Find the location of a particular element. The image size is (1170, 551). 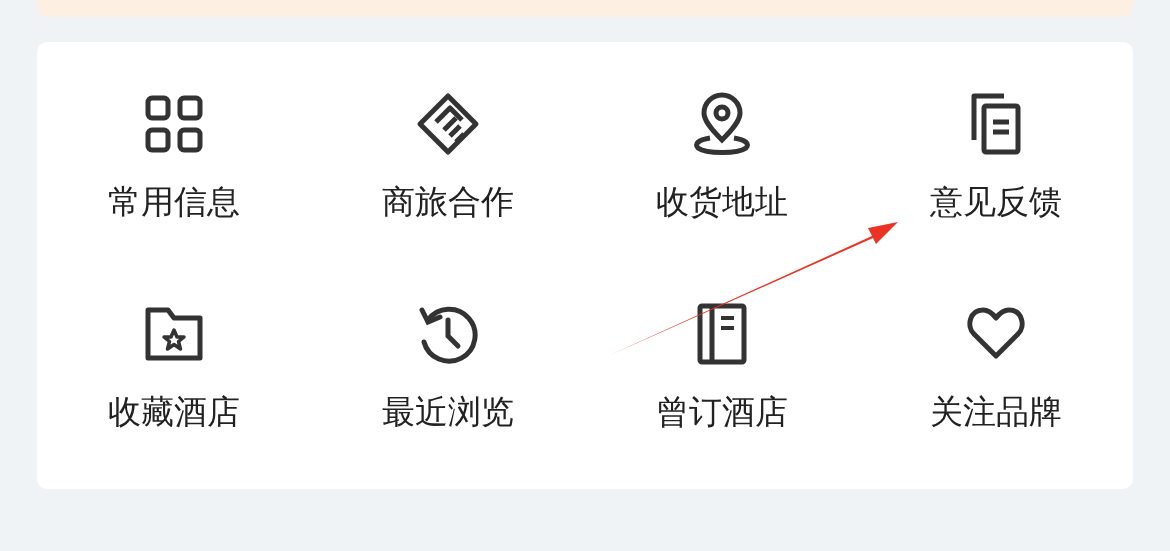

location-pin-icon is located at coordinates (722, 123).